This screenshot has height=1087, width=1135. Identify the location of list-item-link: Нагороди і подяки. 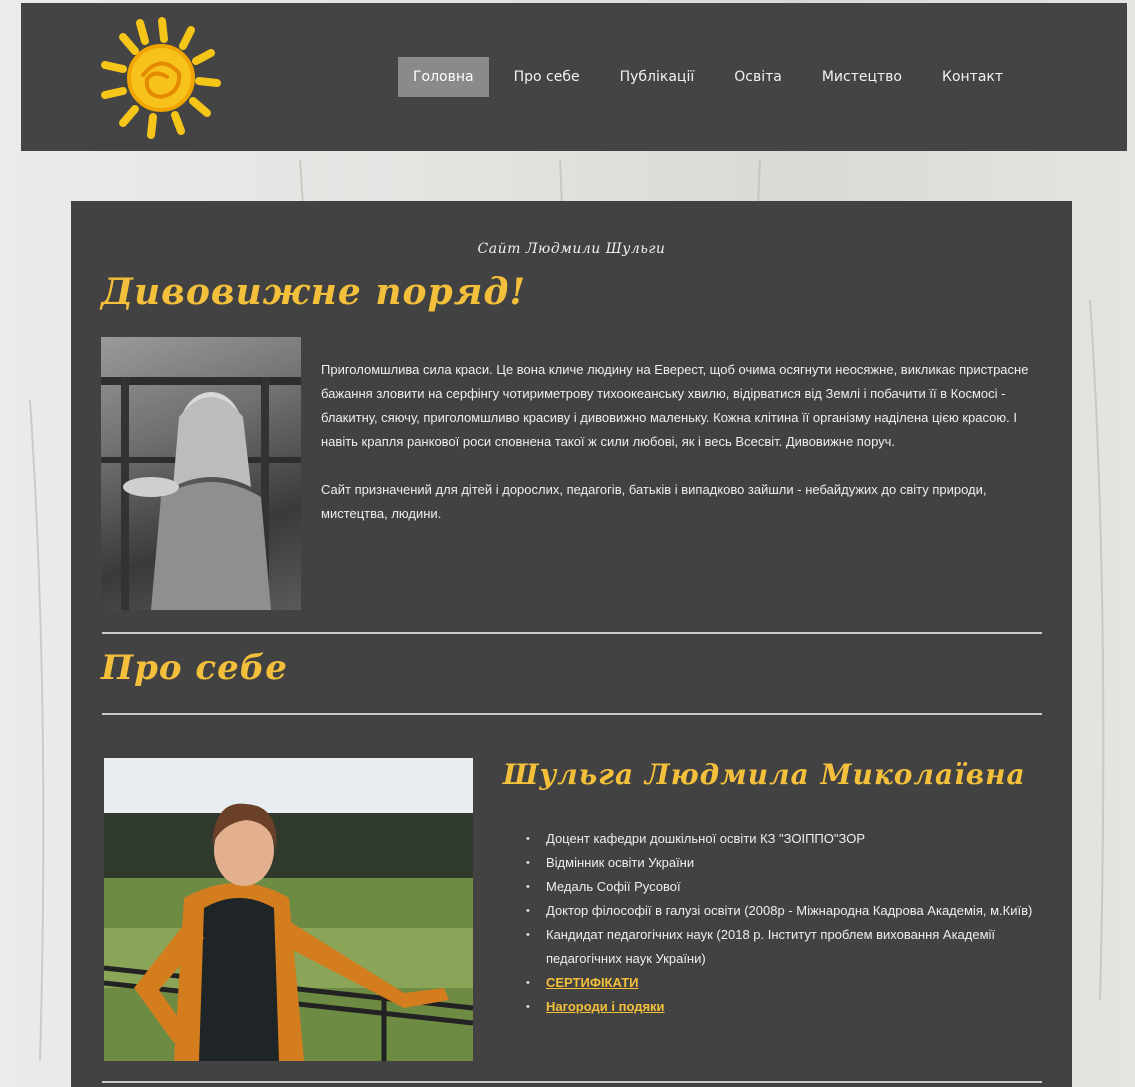
(786, 1007).